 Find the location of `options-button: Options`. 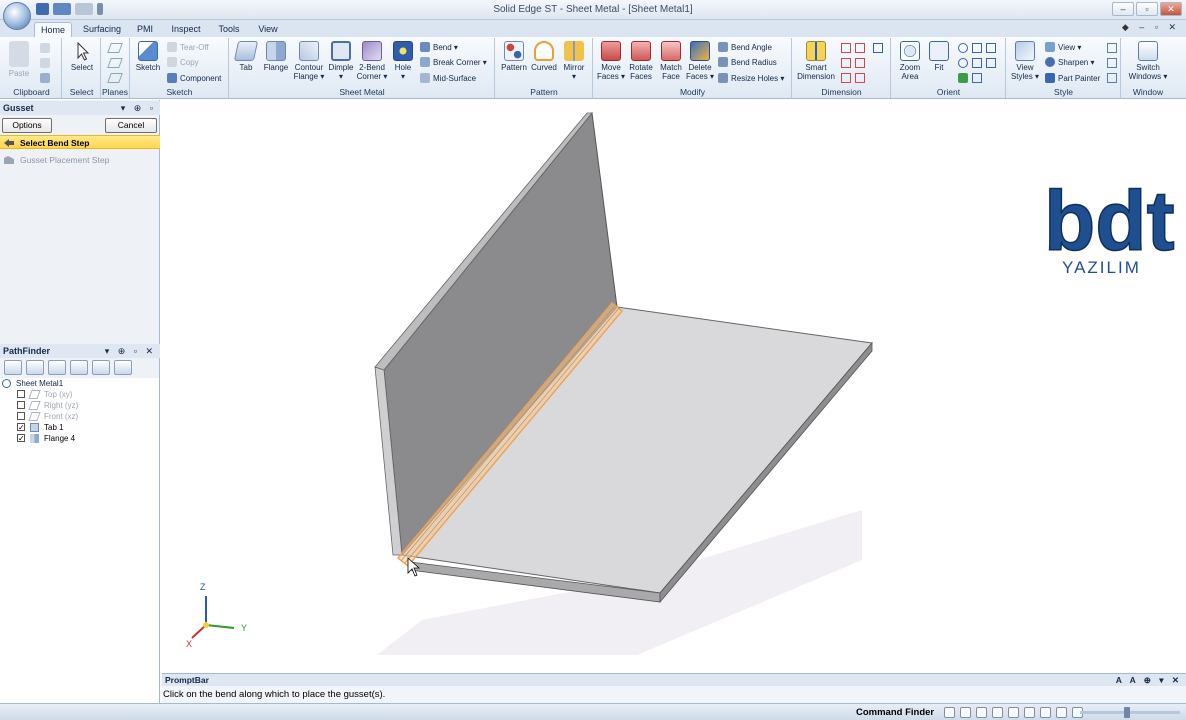

options-button: Options is located at coordinates (27, 125).